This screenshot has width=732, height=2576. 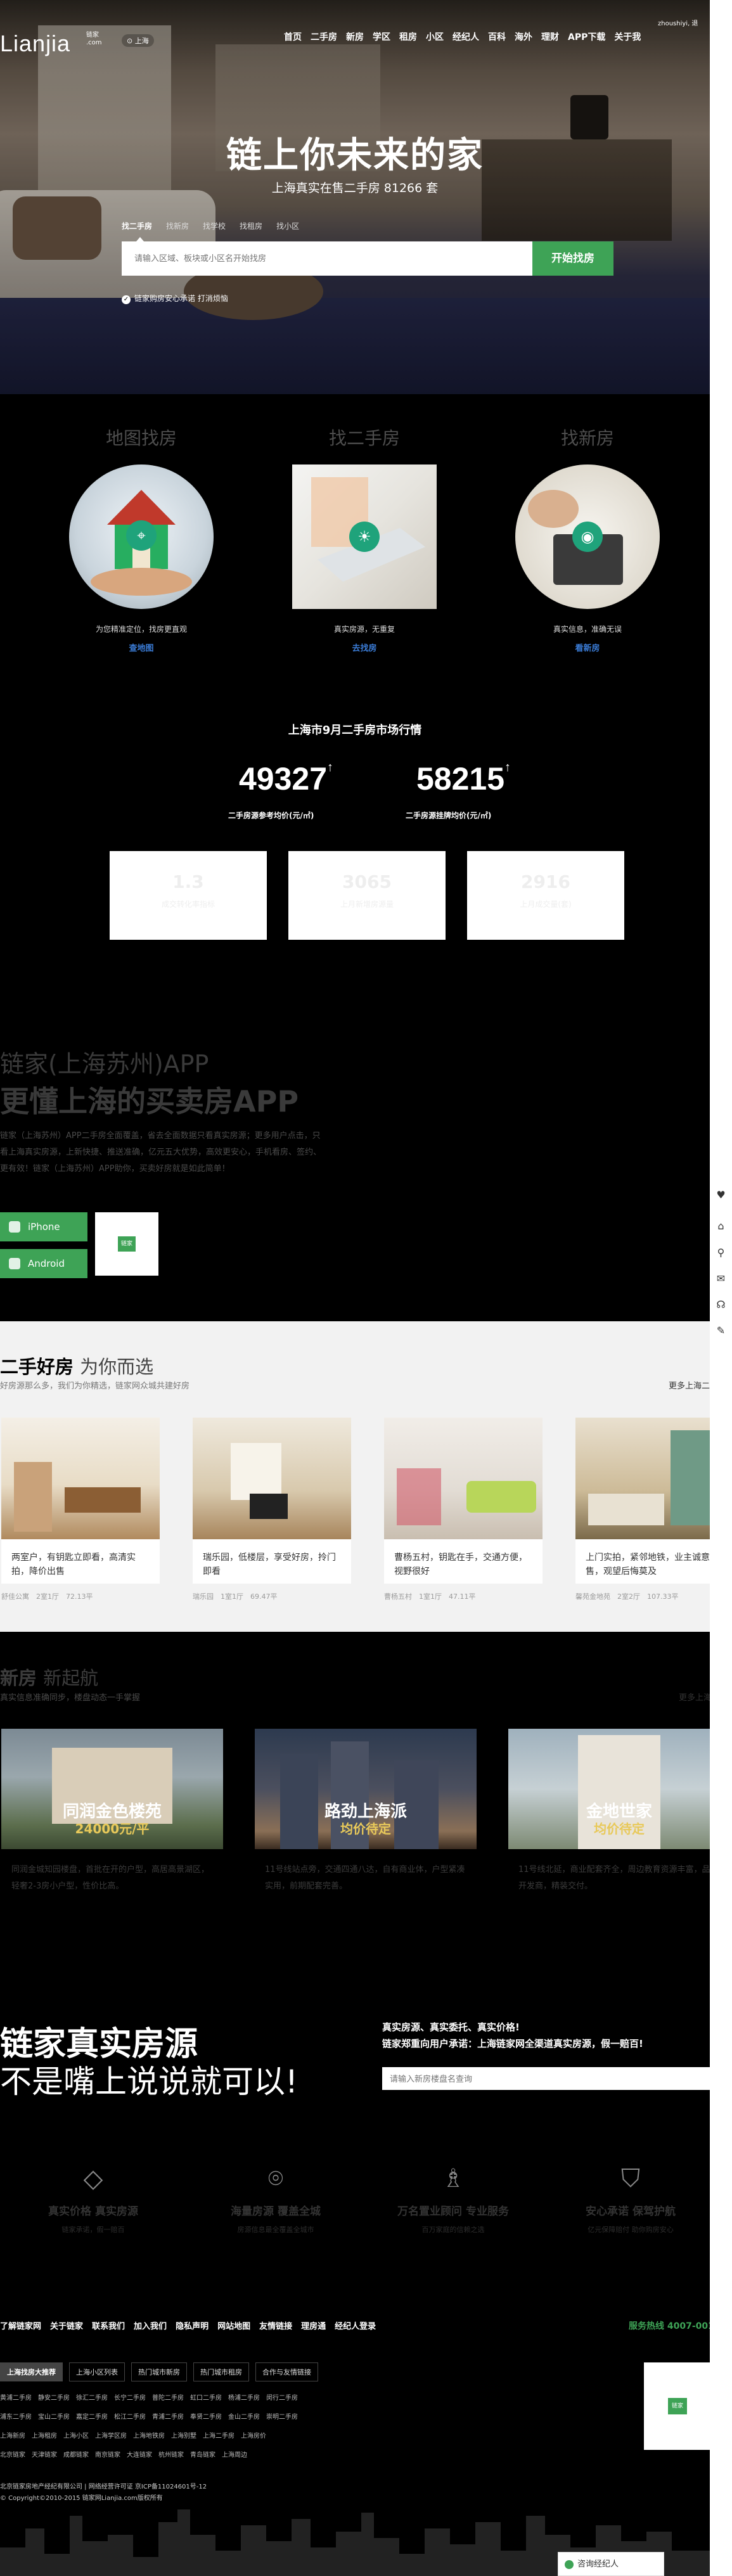 What do you see at coordinates (453, 2211) in the screenshot?
I see `advantage-title: 万名置业顾问 专业服务` at bounding box center [453, 2211].